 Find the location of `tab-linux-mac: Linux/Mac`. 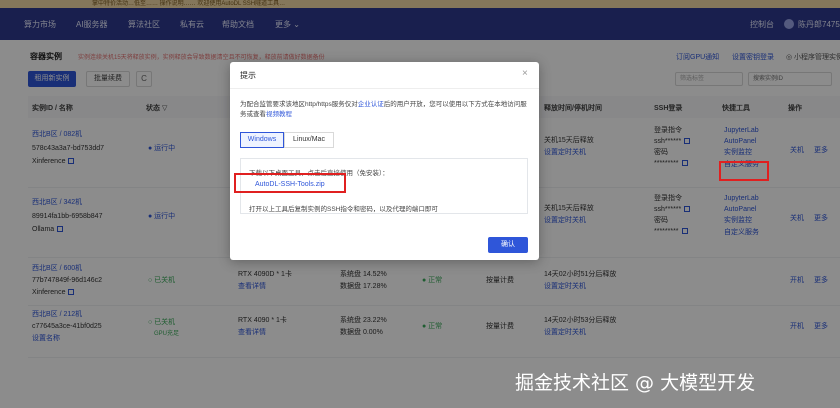

tab-linux-mac: Linux/Mac is located at coordinates (309, 140).